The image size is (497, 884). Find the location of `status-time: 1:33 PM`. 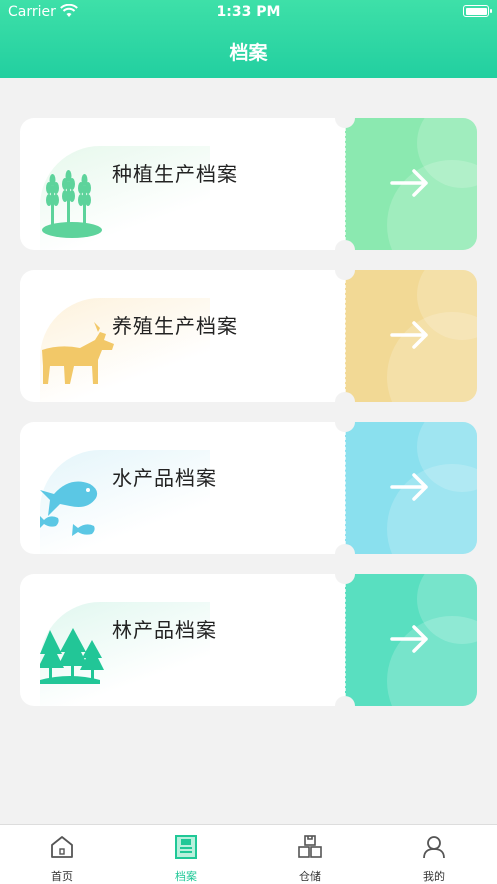

status-time: 1:33 PM is located at coordinates (248, 12).